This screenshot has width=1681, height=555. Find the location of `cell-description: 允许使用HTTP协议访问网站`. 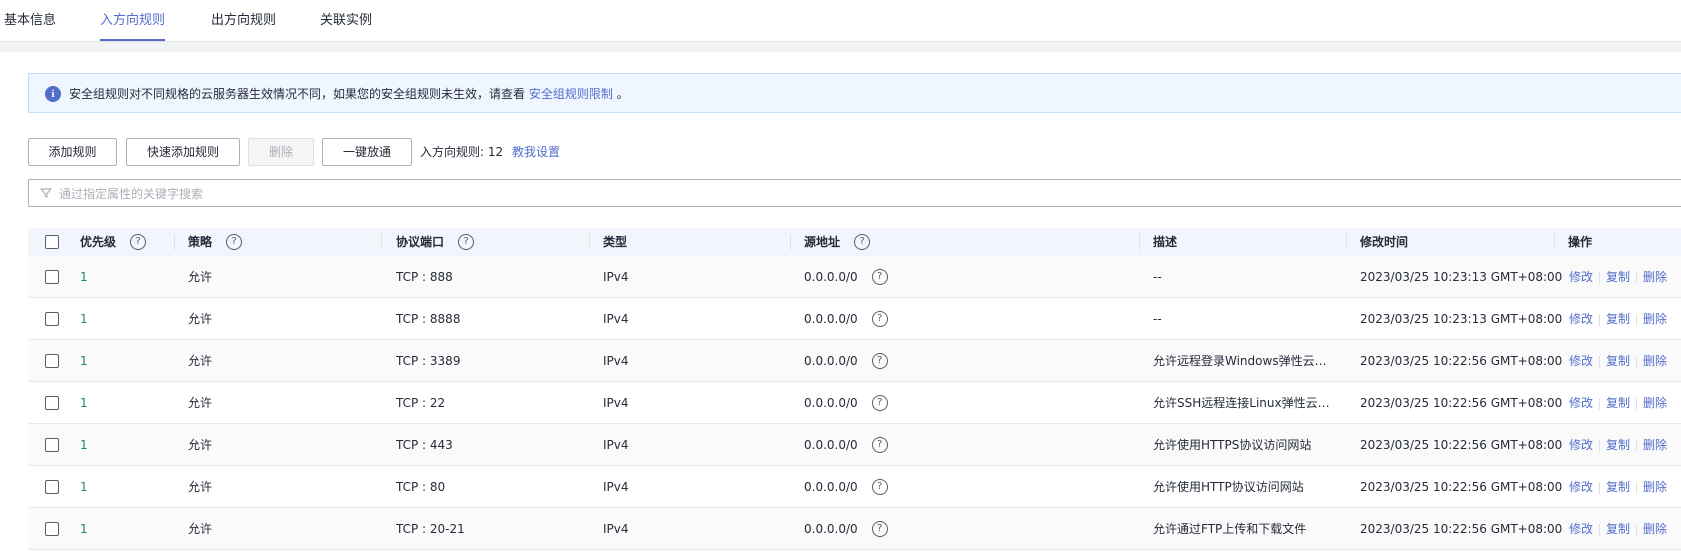

cell-description: 允许使用HTTP协议访问网站 is located at coordinates (1228, 487).